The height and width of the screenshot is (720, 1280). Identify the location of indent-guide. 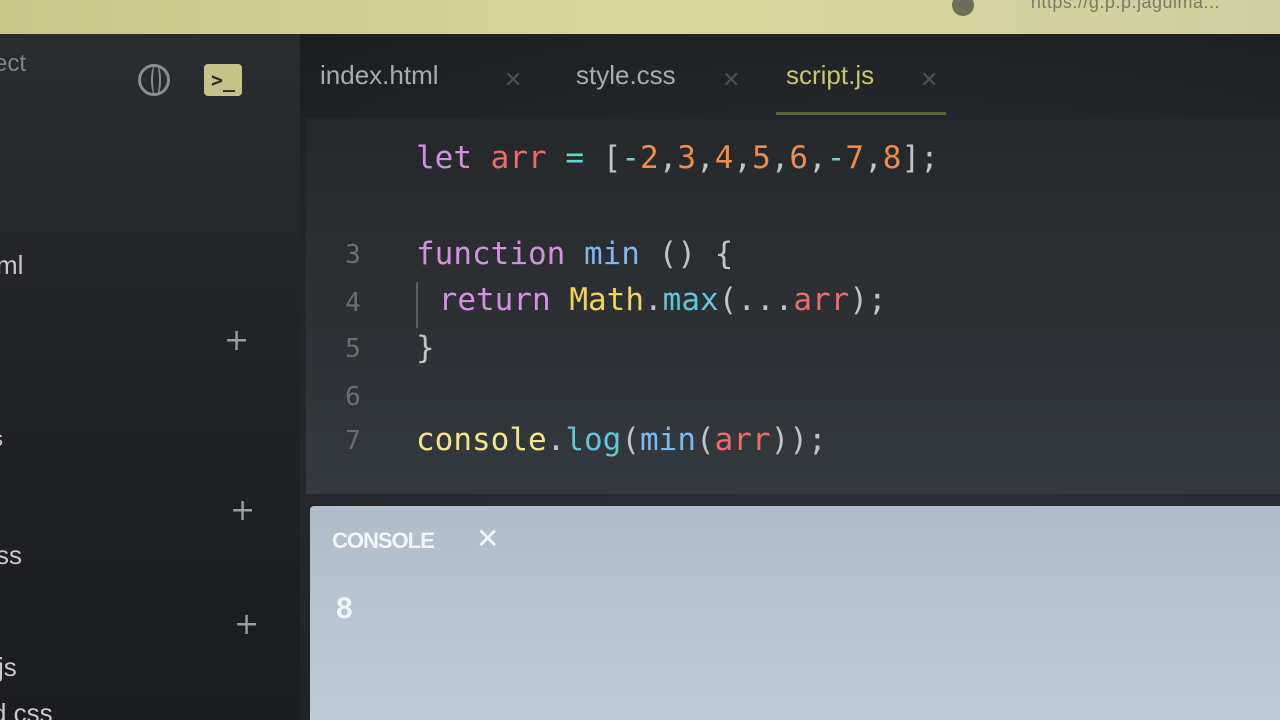
(417, 305).